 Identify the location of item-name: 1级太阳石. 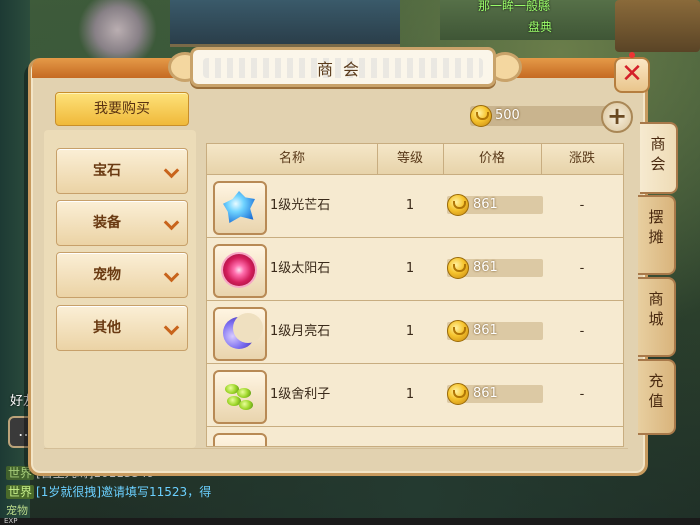
(300, 268).